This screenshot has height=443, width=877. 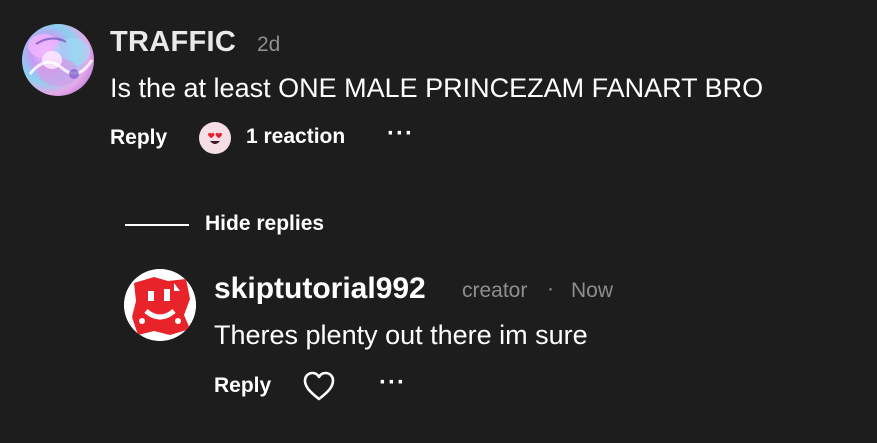 I want to click on comment-username: TRAFFIC, so click(x=173, y=42).